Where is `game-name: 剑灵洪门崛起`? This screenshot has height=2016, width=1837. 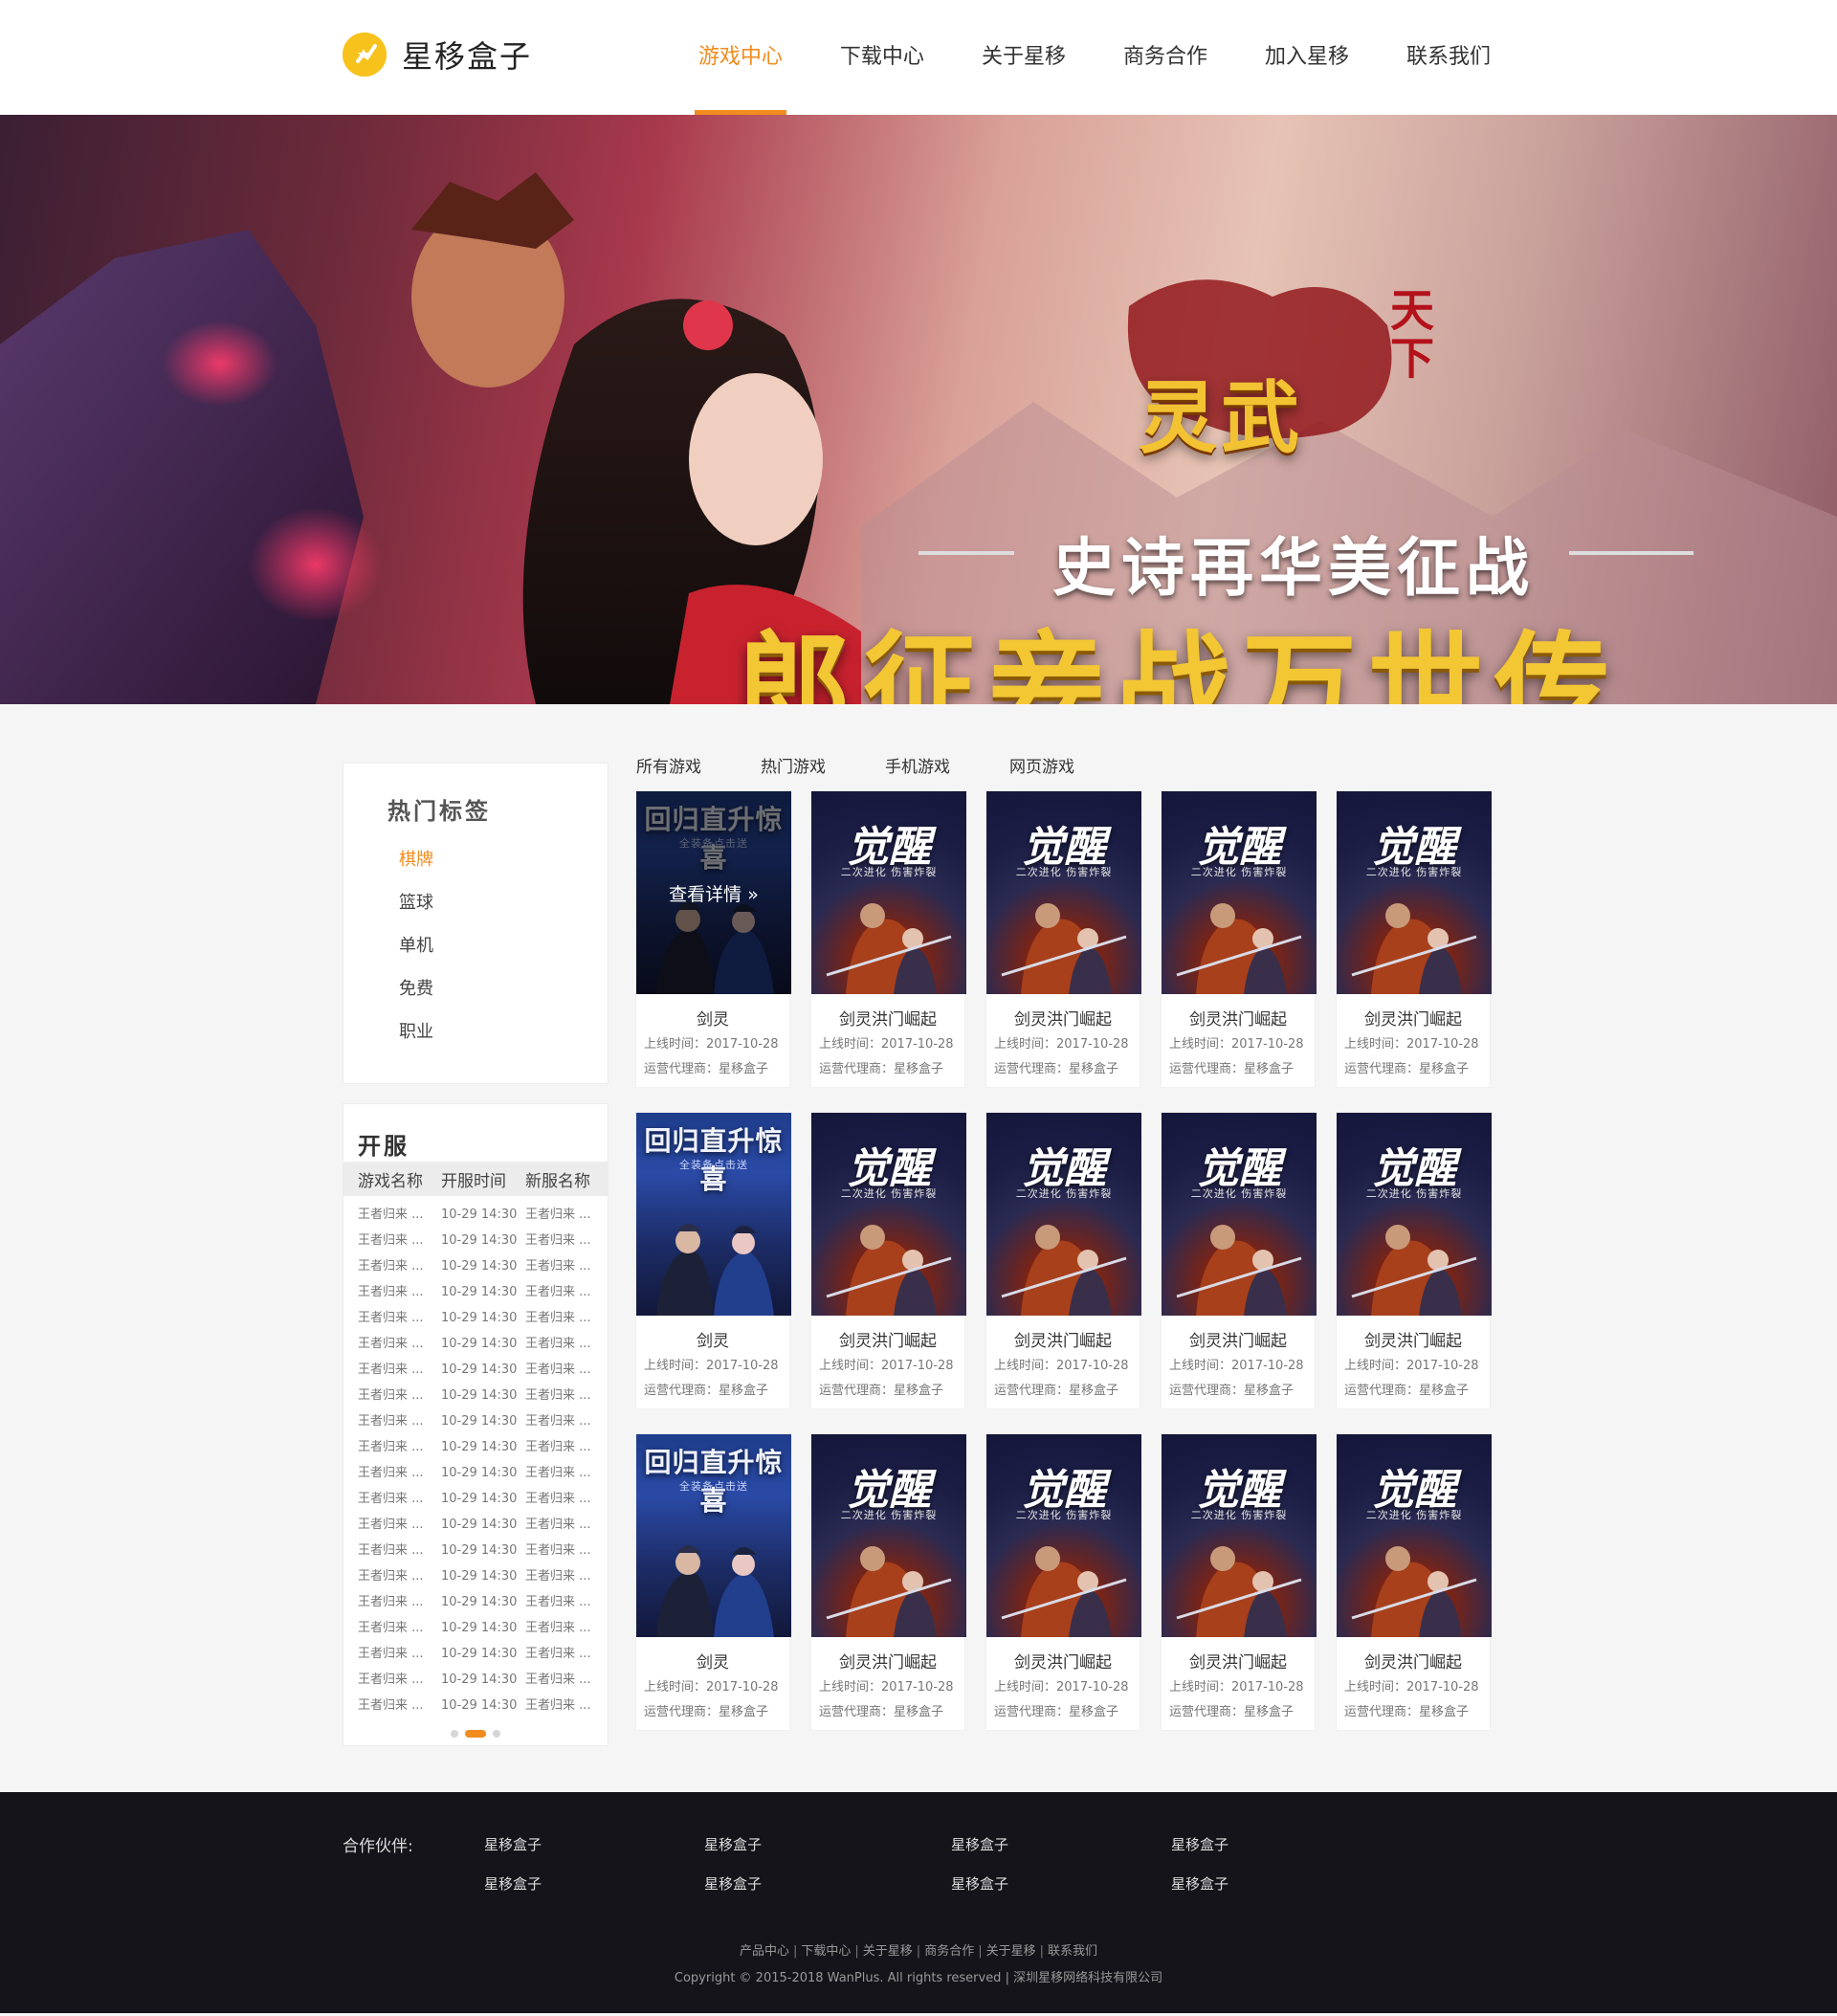 game-name: 剑灵洪门崛起 is located at coordinates (888, 1663).